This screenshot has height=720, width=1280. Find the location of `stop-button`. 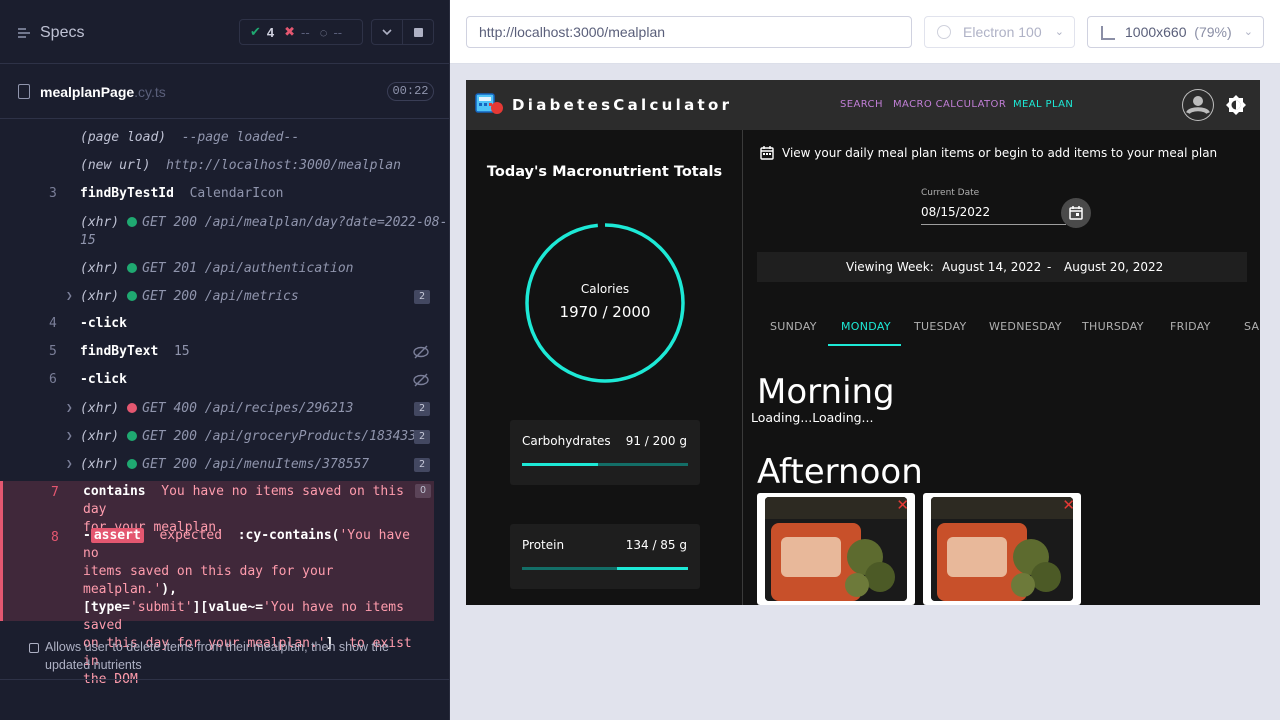

stop-button is located at coordinates (418, 32).